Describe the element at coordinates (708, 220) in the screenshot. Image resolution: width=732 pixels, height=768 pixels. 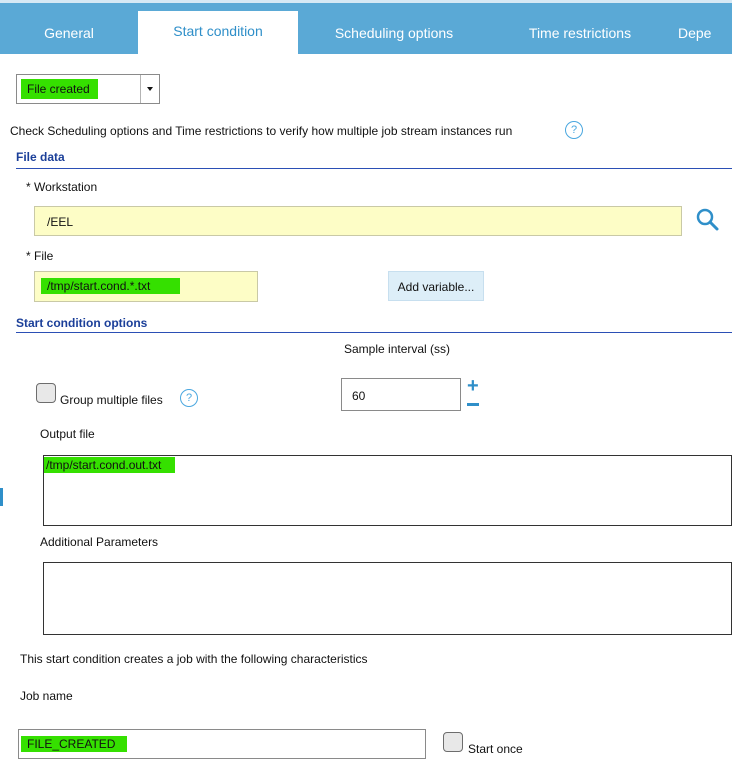
I see `search-icon` at that location.